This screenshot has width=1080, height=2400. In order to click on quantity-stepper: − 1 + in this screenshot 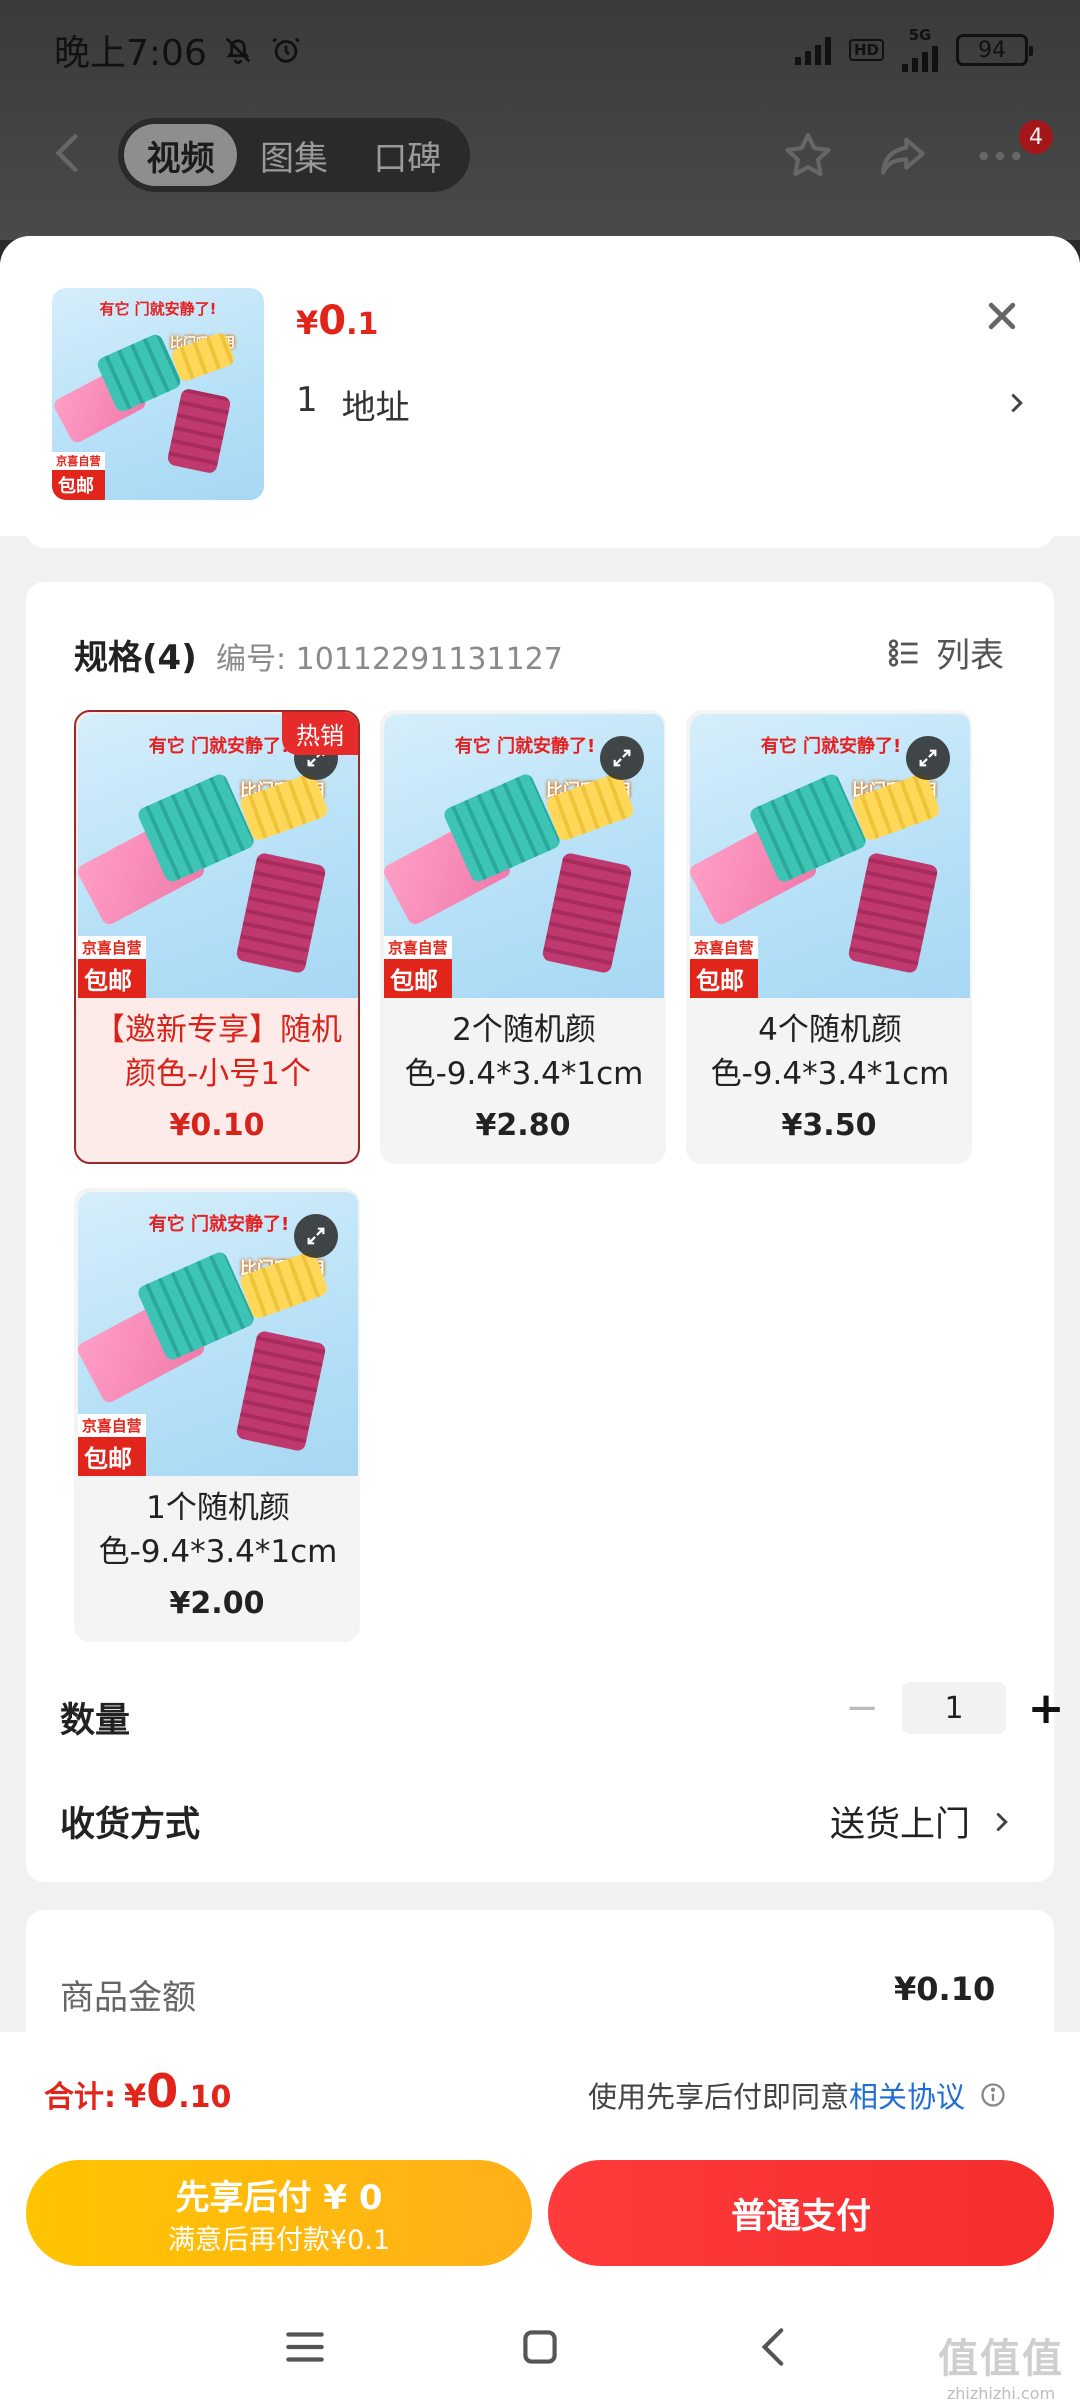, I will do `click(954, 1708)`.